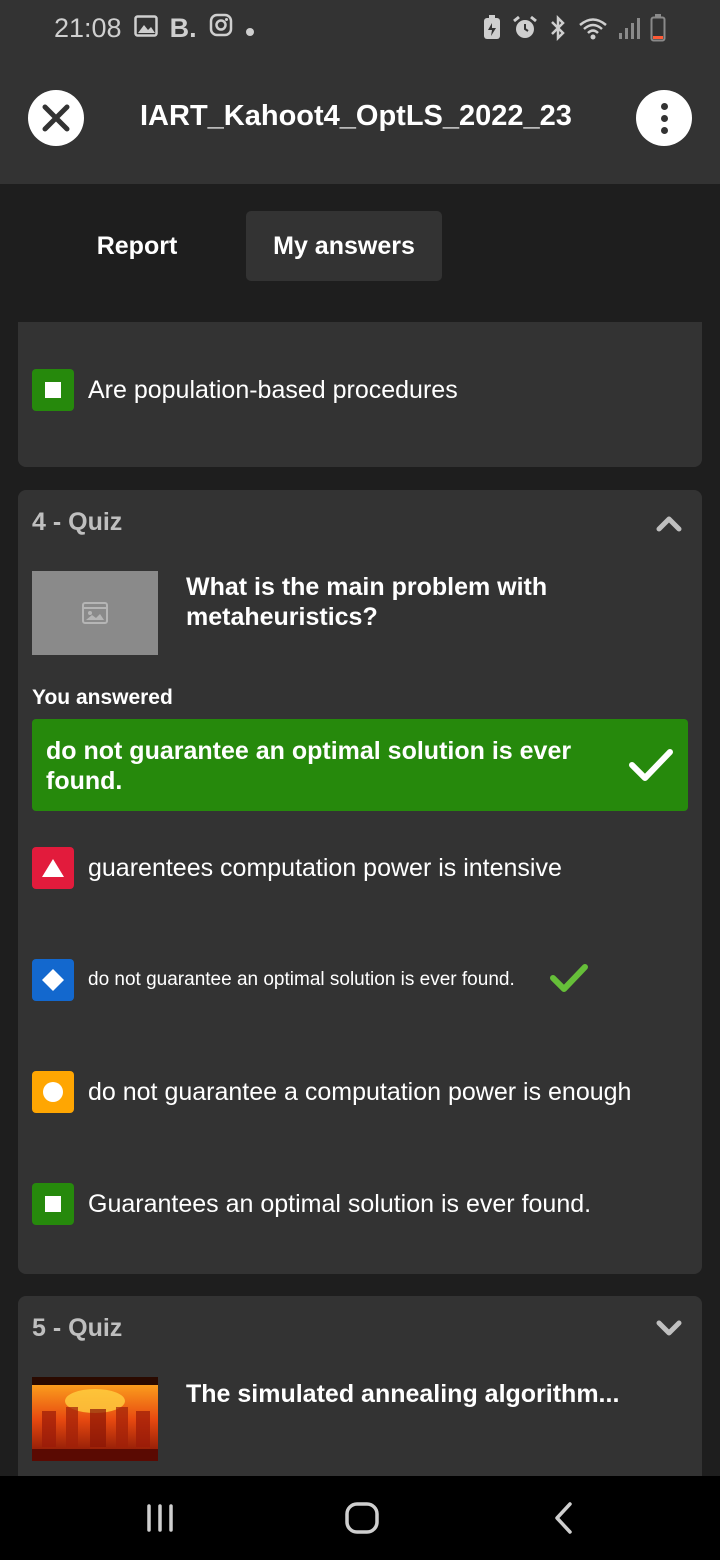 This screenshot has height=1560, width=720. I want to click on tab-bar: Report My answers, so click(360, 244).